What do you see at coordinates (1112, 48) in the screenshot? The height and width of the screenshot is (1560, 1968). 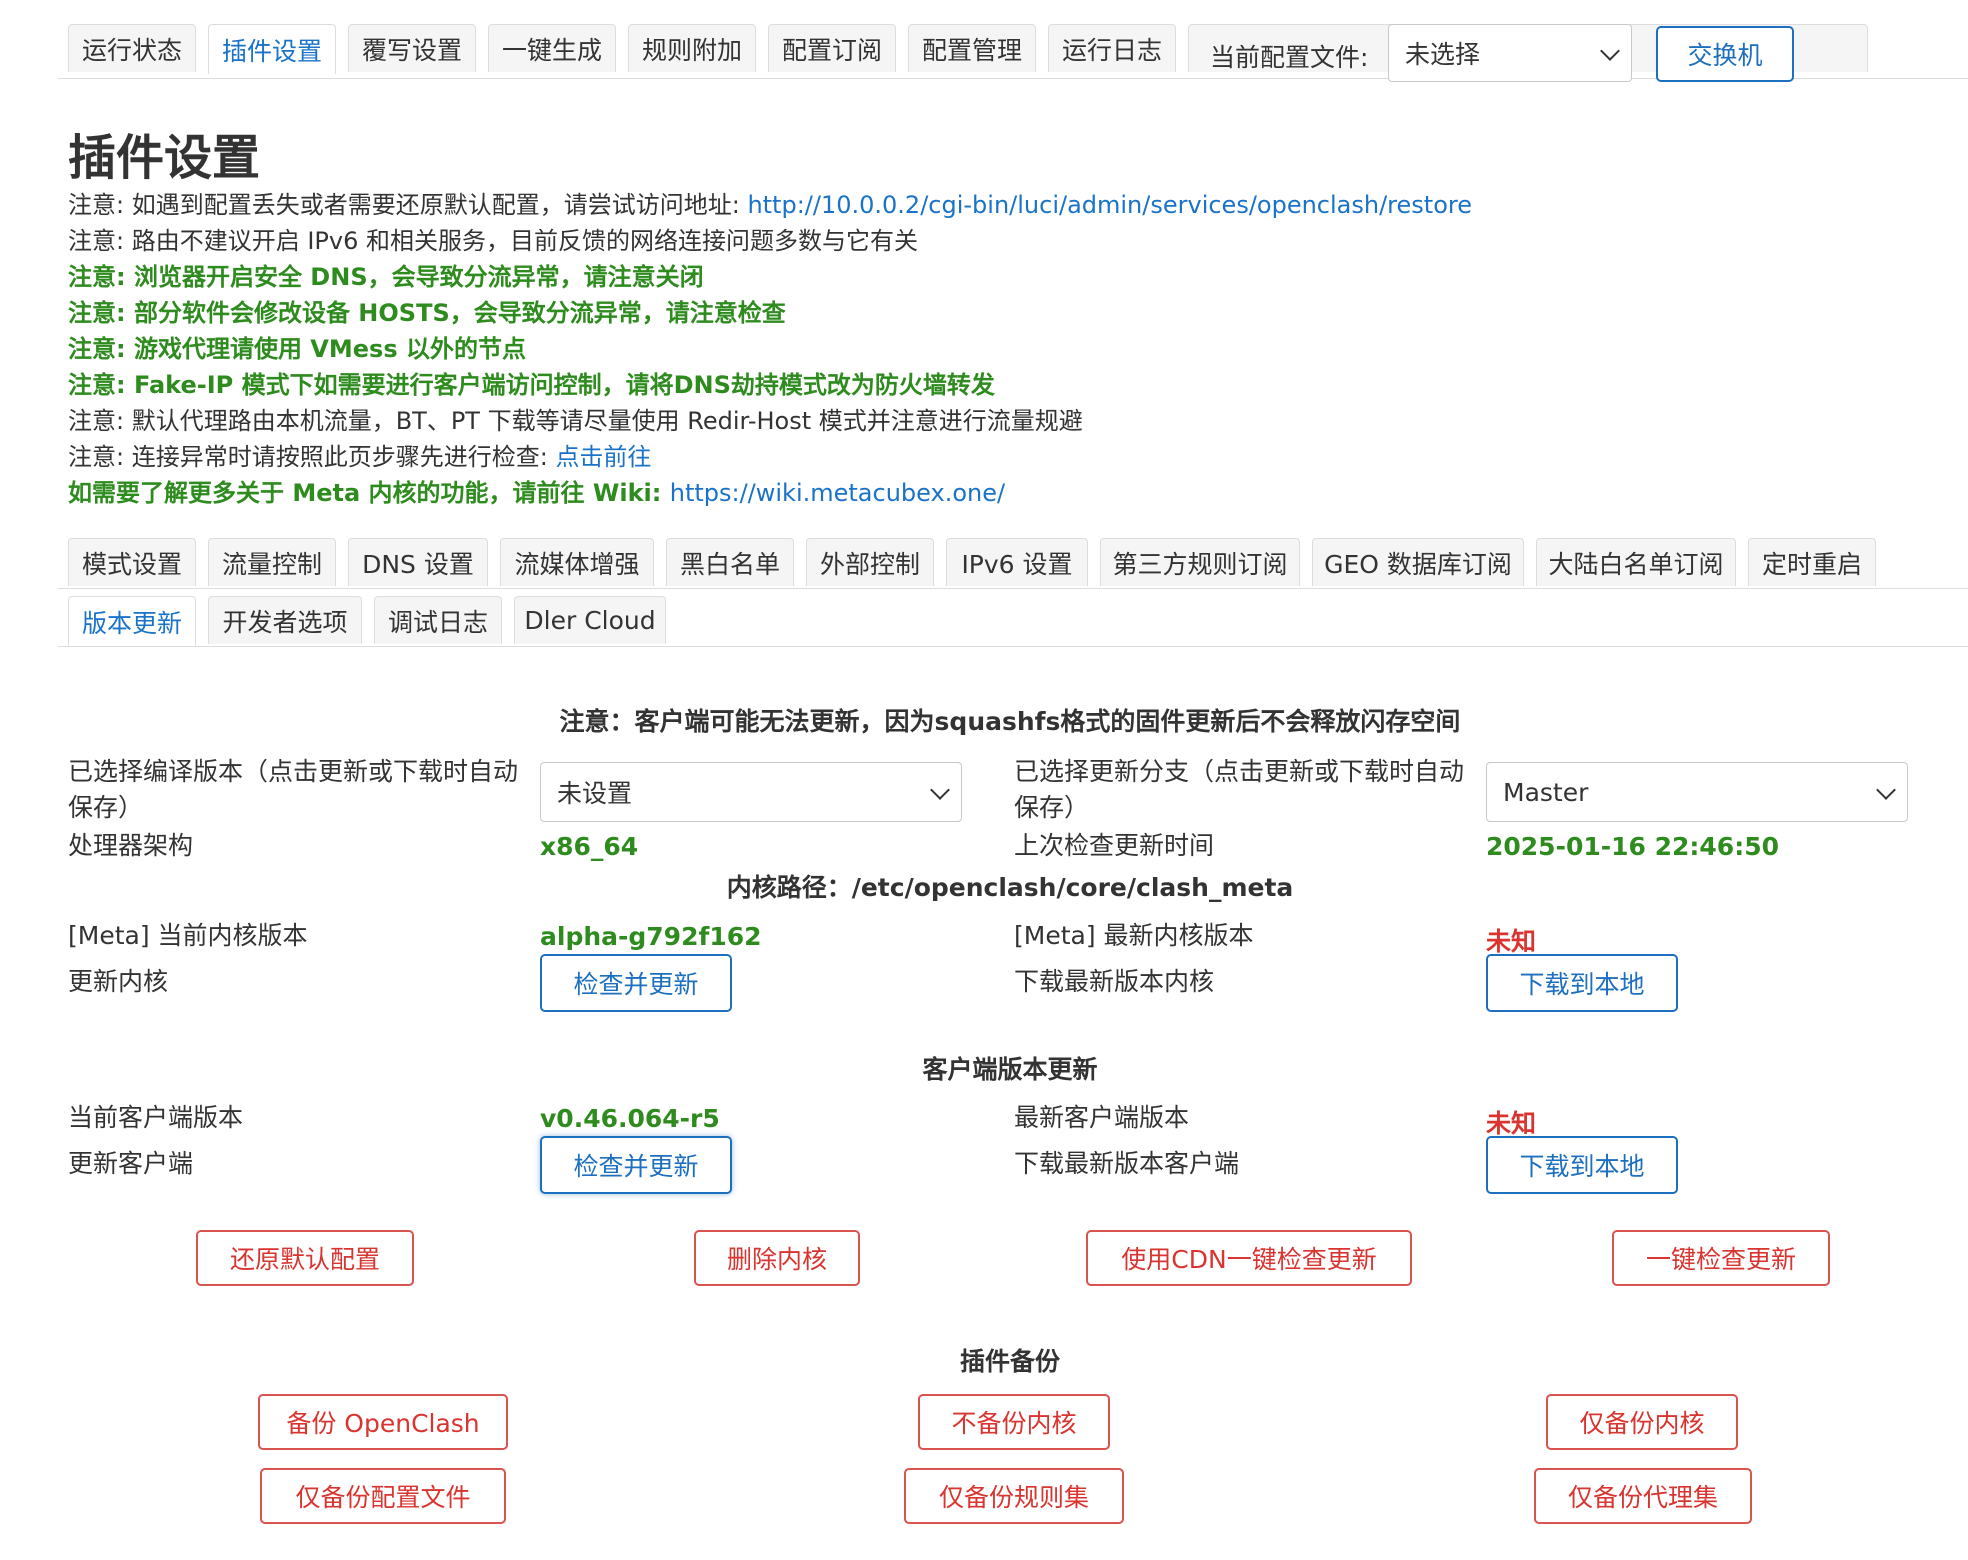 I see `tab-run-log: 运行日志` at bounding box center [1112, 48].